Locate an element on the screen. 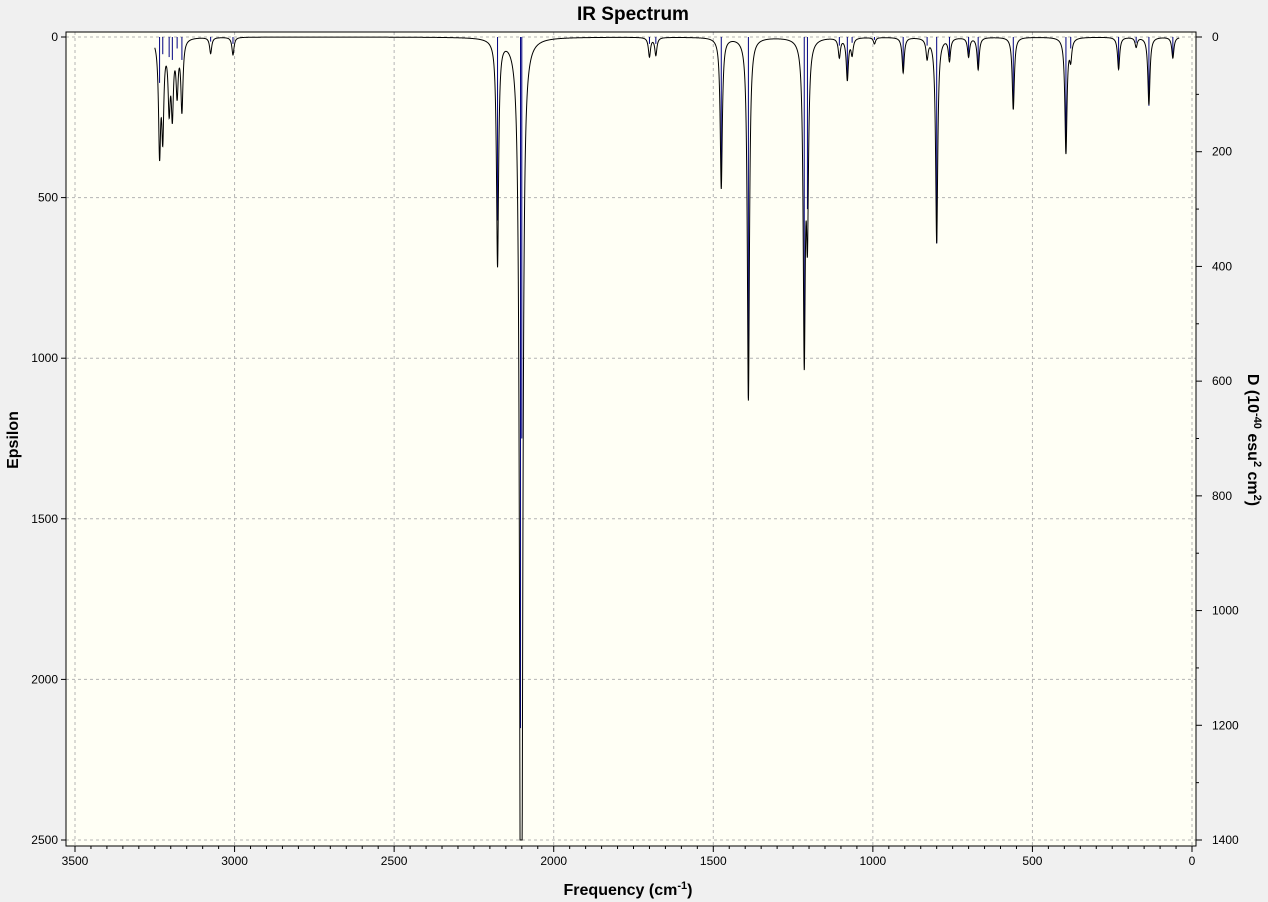 Image resolution: width=1268 pixels, height=902 pixels. x-tick-label-1: 3000 is located at coordinates (234, 861).